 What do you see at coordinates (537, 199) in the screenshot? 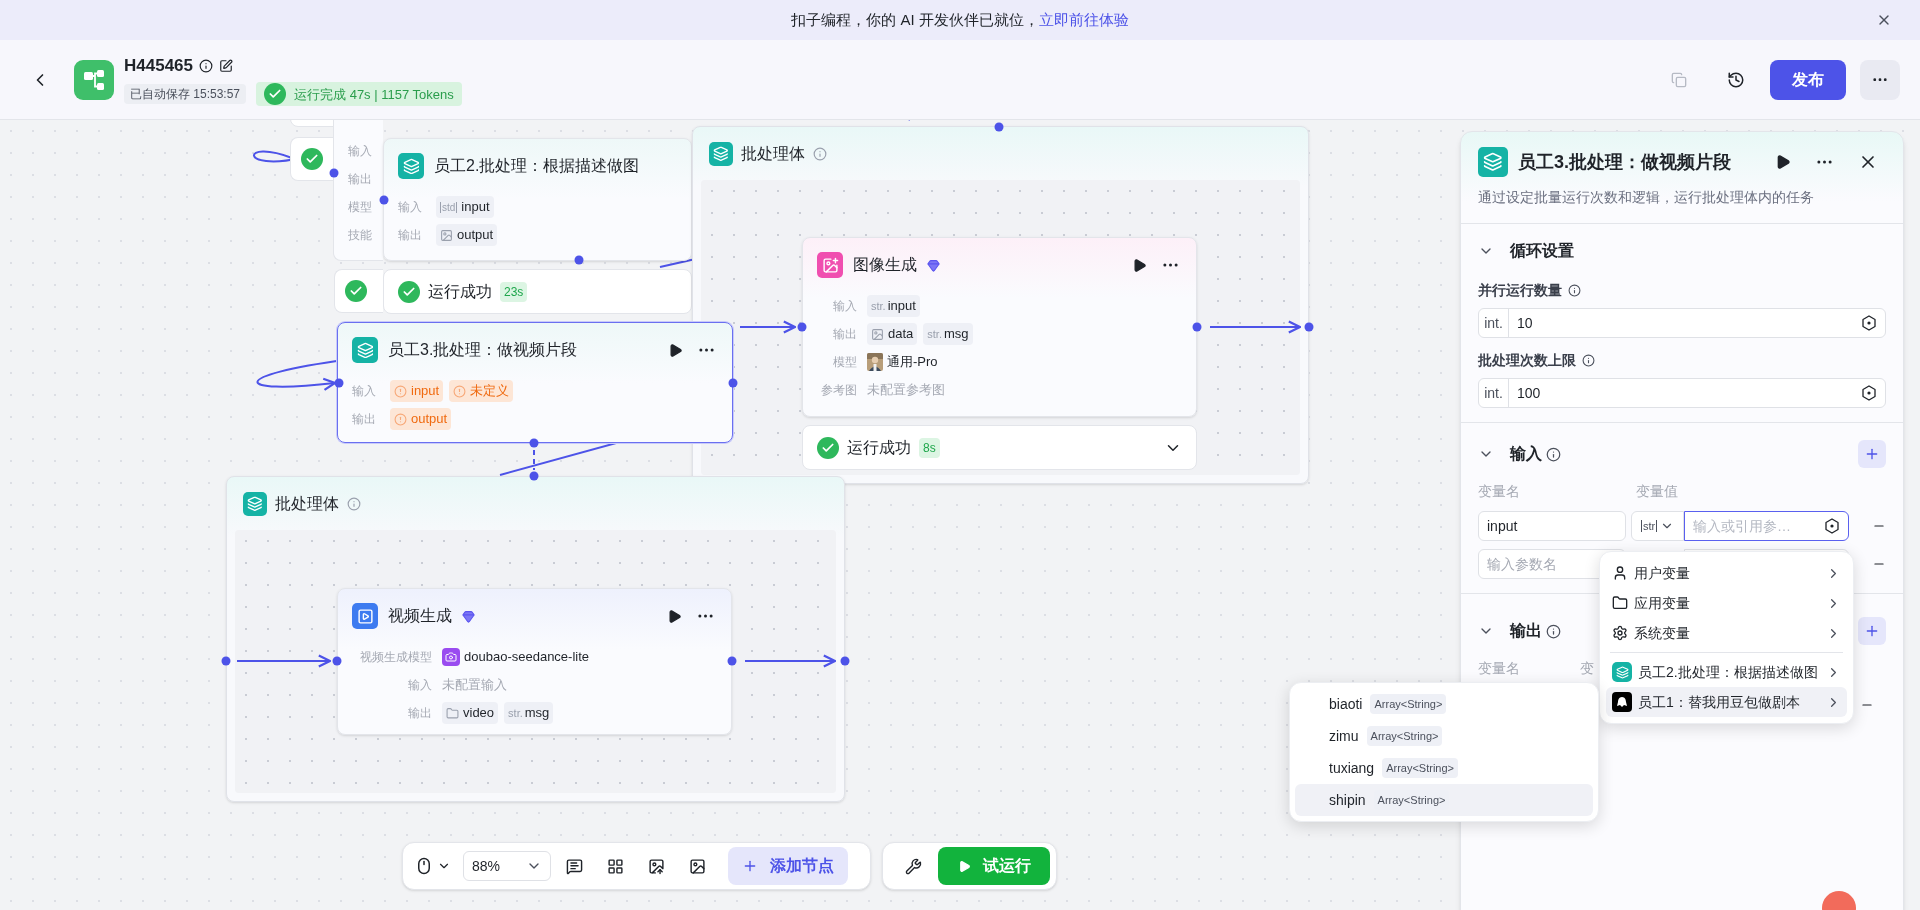
I see `workflow-node: 员工2.批处理：根据描述做图 输入 std input 输出 output` at bounding box center [537, 199].